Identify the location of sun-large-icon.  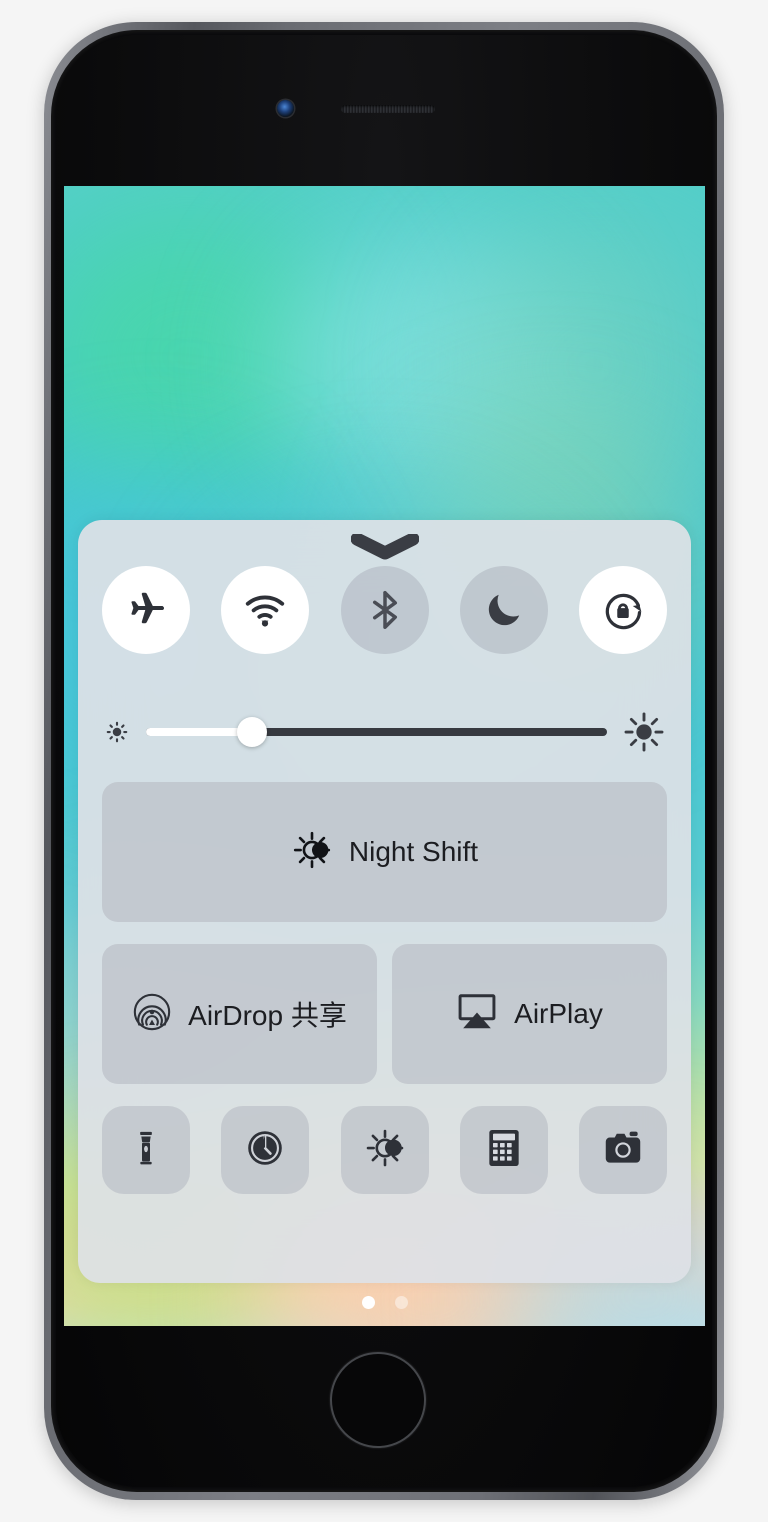
(644, 732).